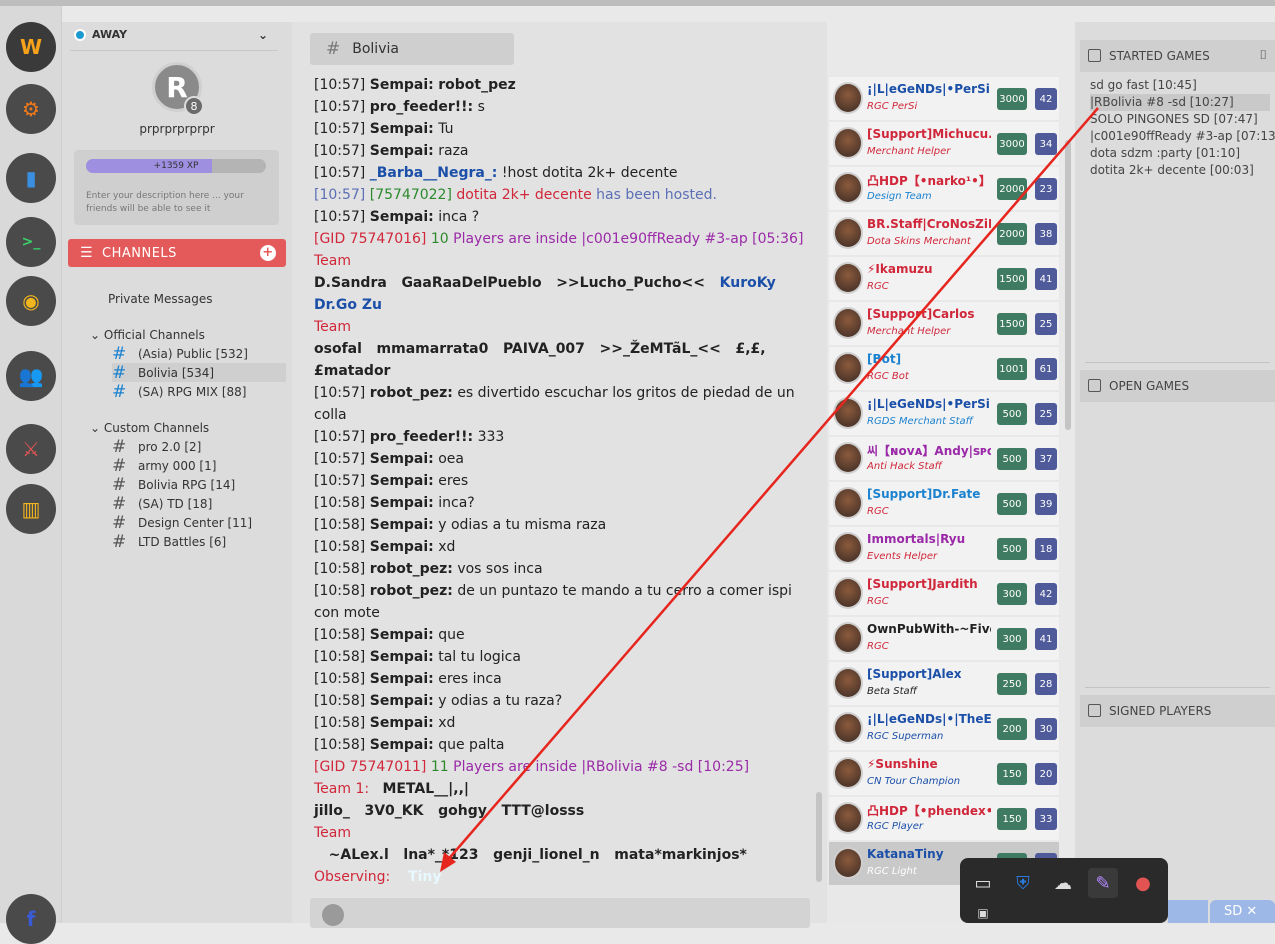 This screenshot has width=1275, height=944. What do you see at coordinates (983, 883) in the screenshot?
I see `folder-icon: ▭` at bounding box center [983, 883].